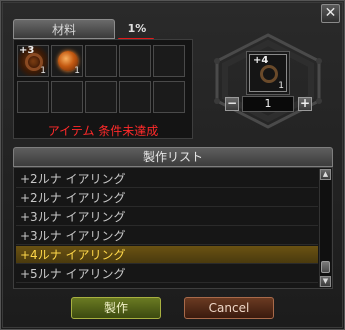  What do you see at coordinates (103, 131) in the screenshot?
I see `condition-warning: アイテム 条件未達成` at bounding box center [103, 131].